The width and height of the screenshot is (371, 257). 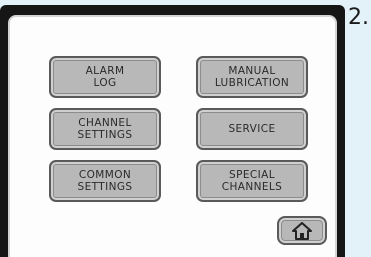 I want to click on manual-lubrication-button: MANUAL LUBRICATION, so click(x=252, y=77).